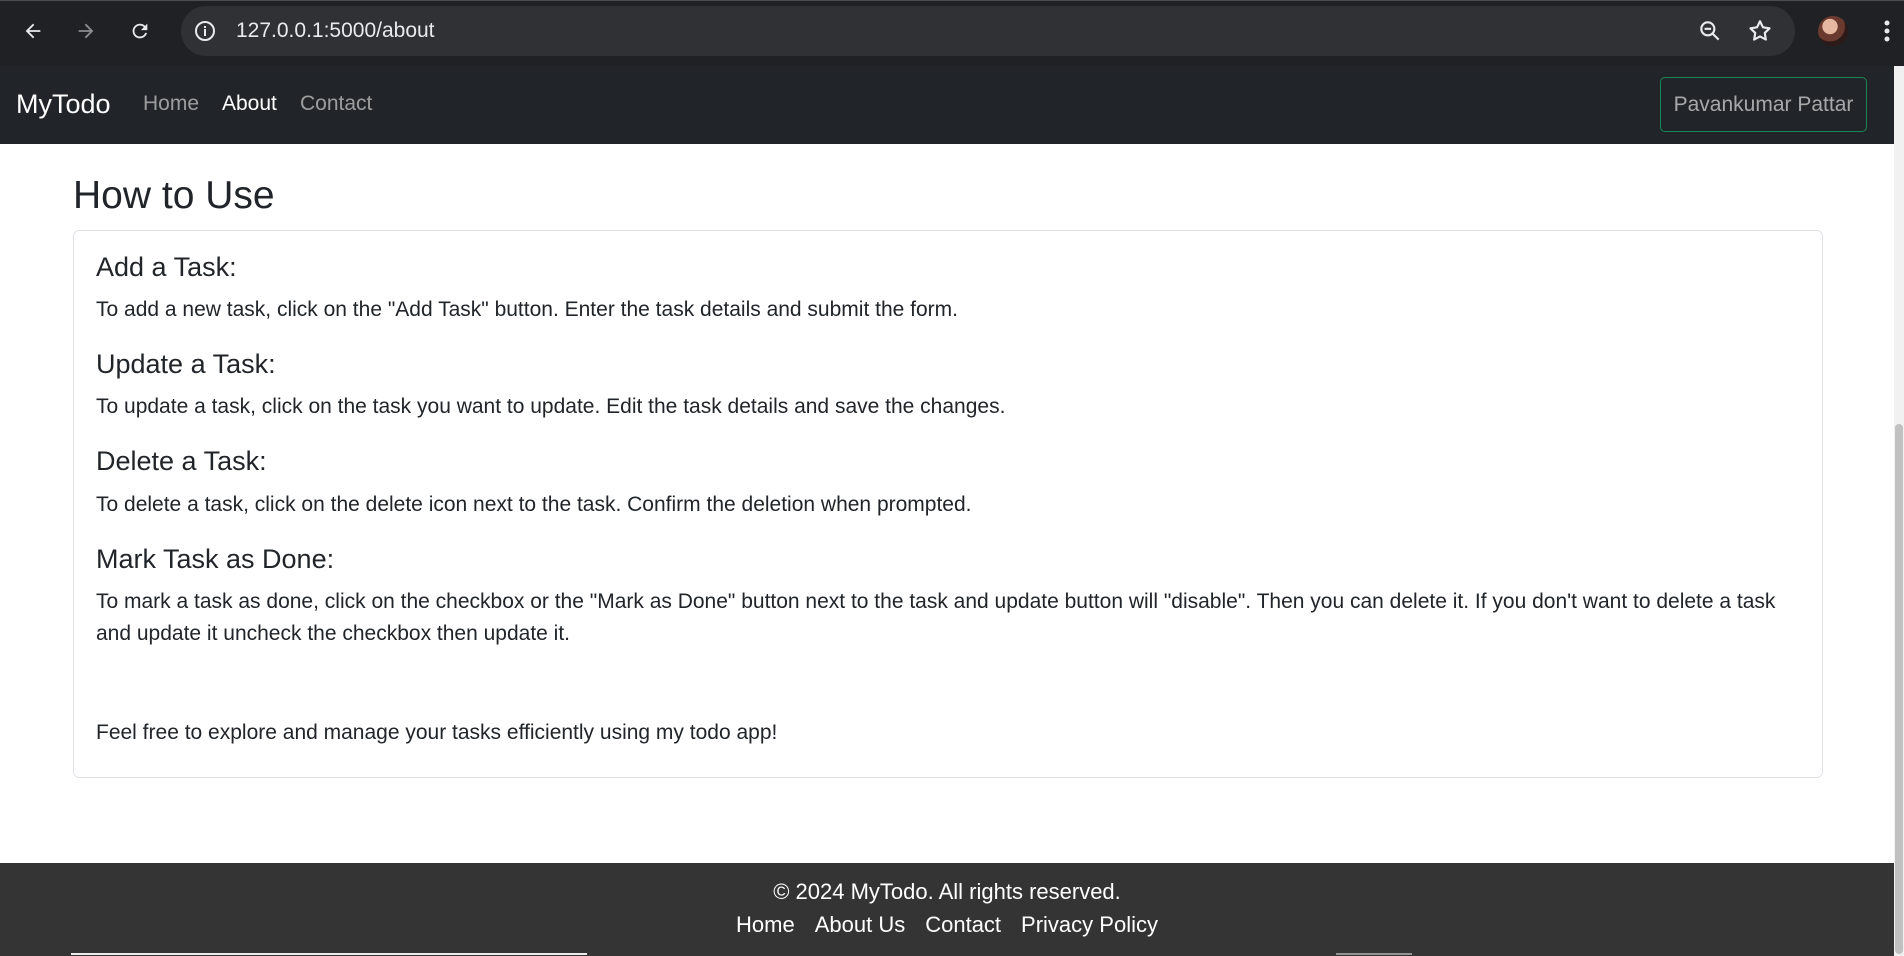 This screenshot has height=956, width=1904. What do you see at coordinates (63, 104) in the screenshot?
I see `navbar-brand: MyTodo` at bounding box center [63, 104].